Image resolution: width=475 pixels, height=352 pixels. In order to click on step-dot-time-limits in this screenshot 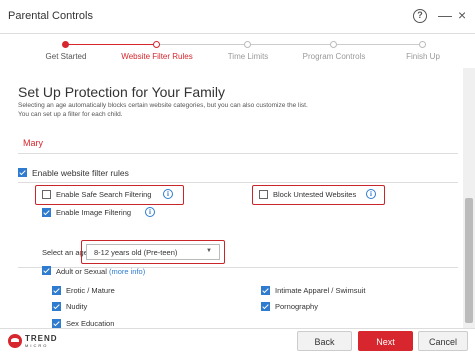, I will do `click(247, 44)`.